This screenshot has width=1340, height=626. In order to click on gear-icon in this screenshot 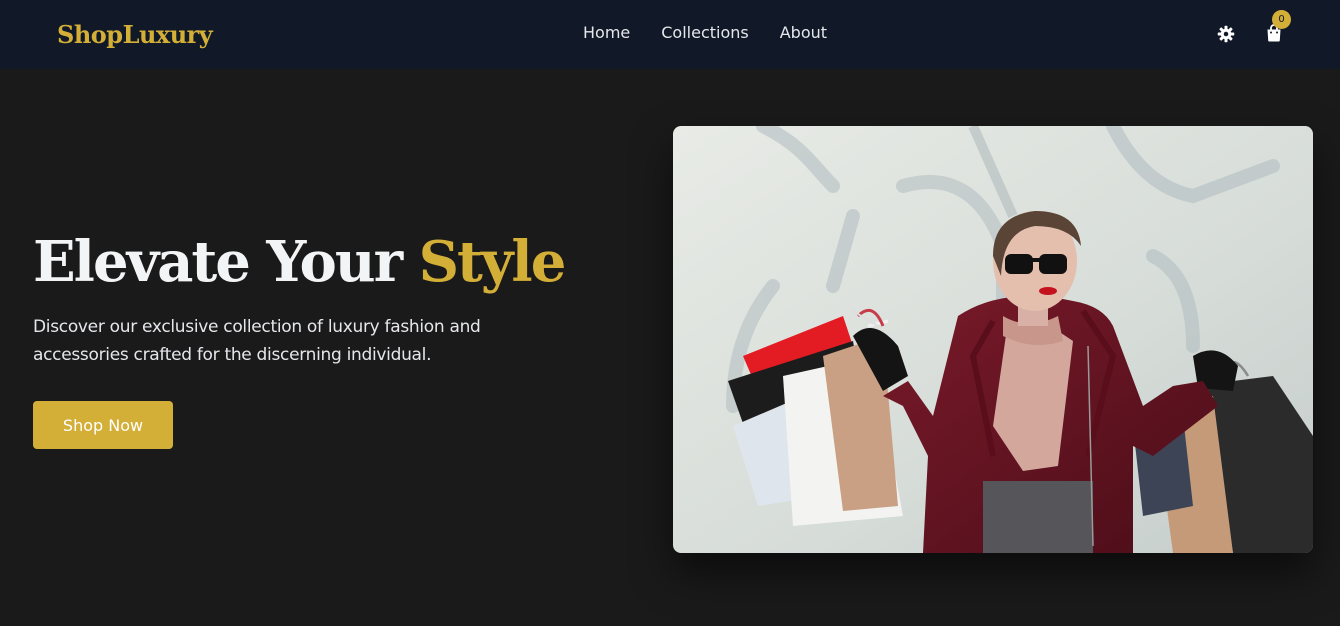, I will do `click(1226, 34)`.